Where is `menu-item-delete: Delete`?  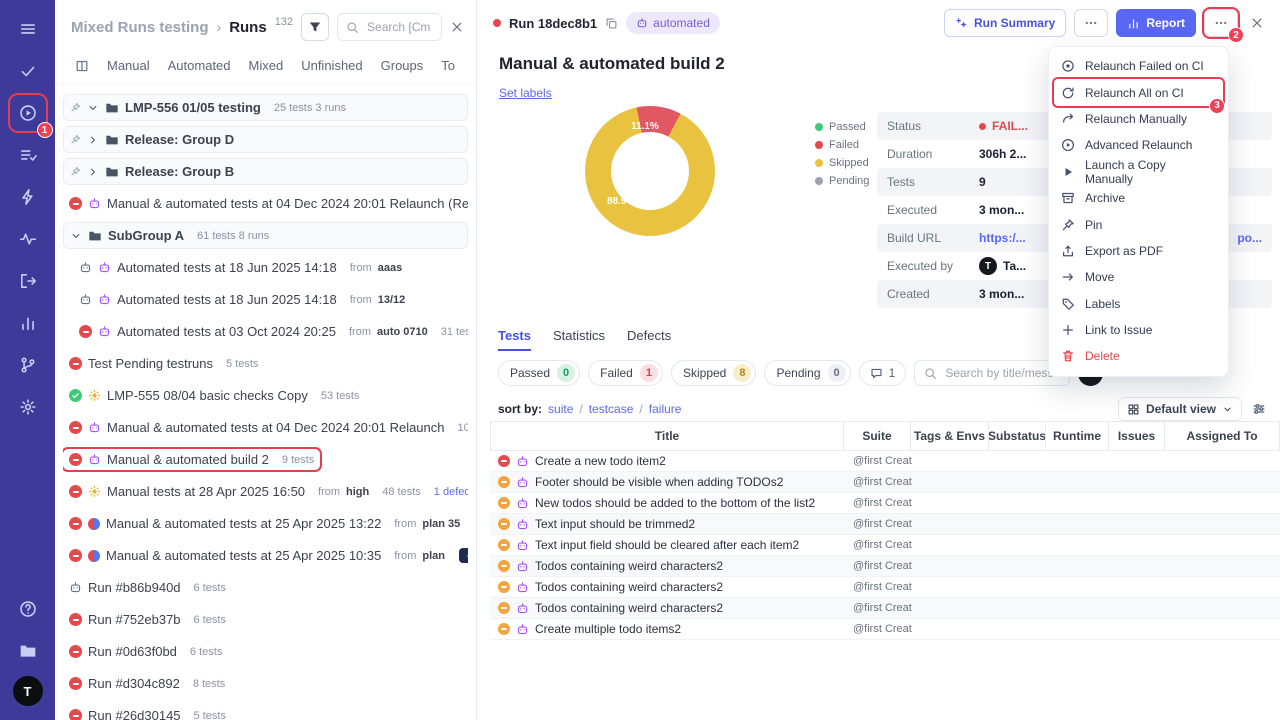 menu-item-delete: Delete is located at coordinates (1138, 356).